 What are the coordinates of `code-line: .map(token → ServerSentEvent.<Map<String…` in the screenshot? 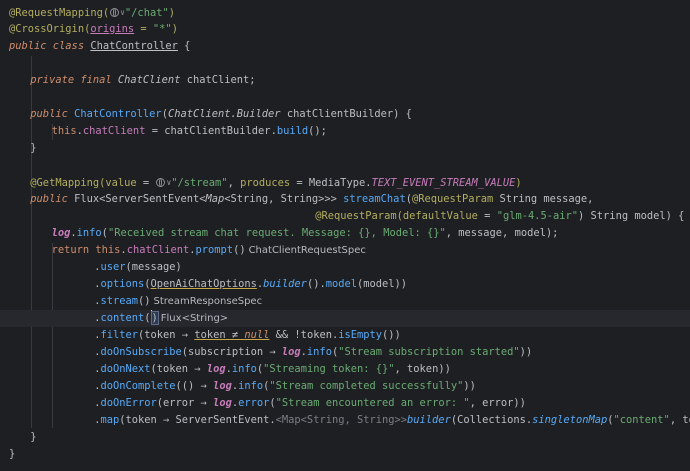 It's located at (345, 420).